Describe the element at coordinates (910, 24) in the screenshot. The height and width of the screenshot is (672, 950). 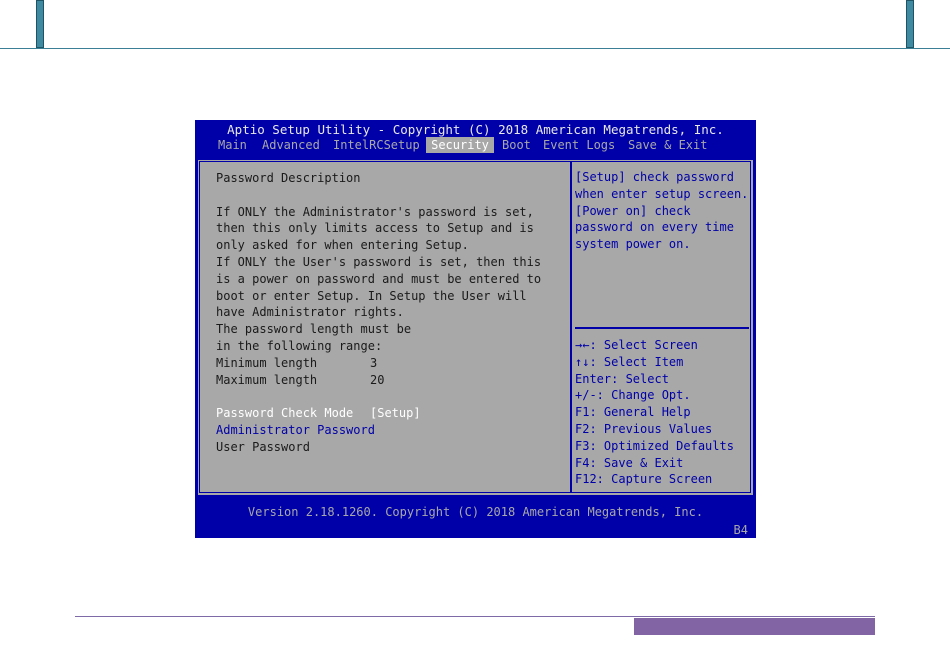
I see `header-tab-right` at that location.